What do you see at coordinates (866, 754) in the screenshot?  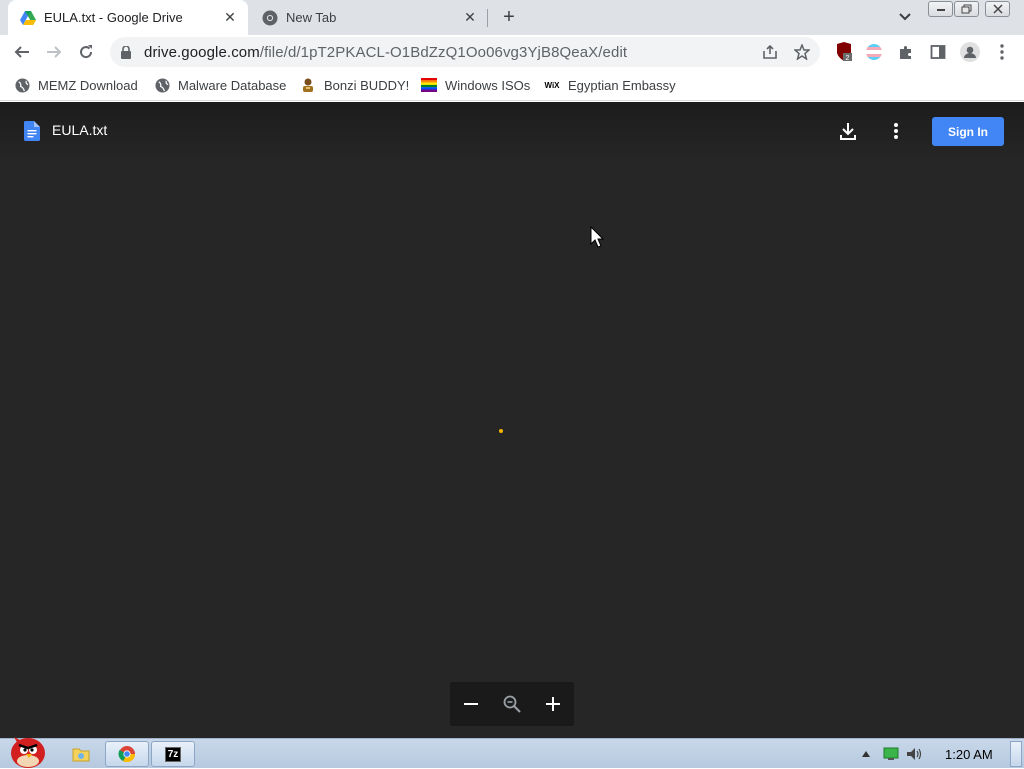 I see `tray-expand-icon` at bounding box center [866, 754].